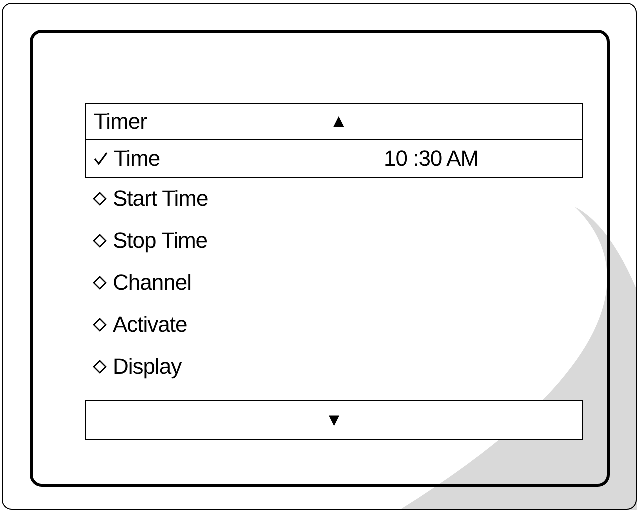  I want to click on menu-item: Display, so click(133, 367).